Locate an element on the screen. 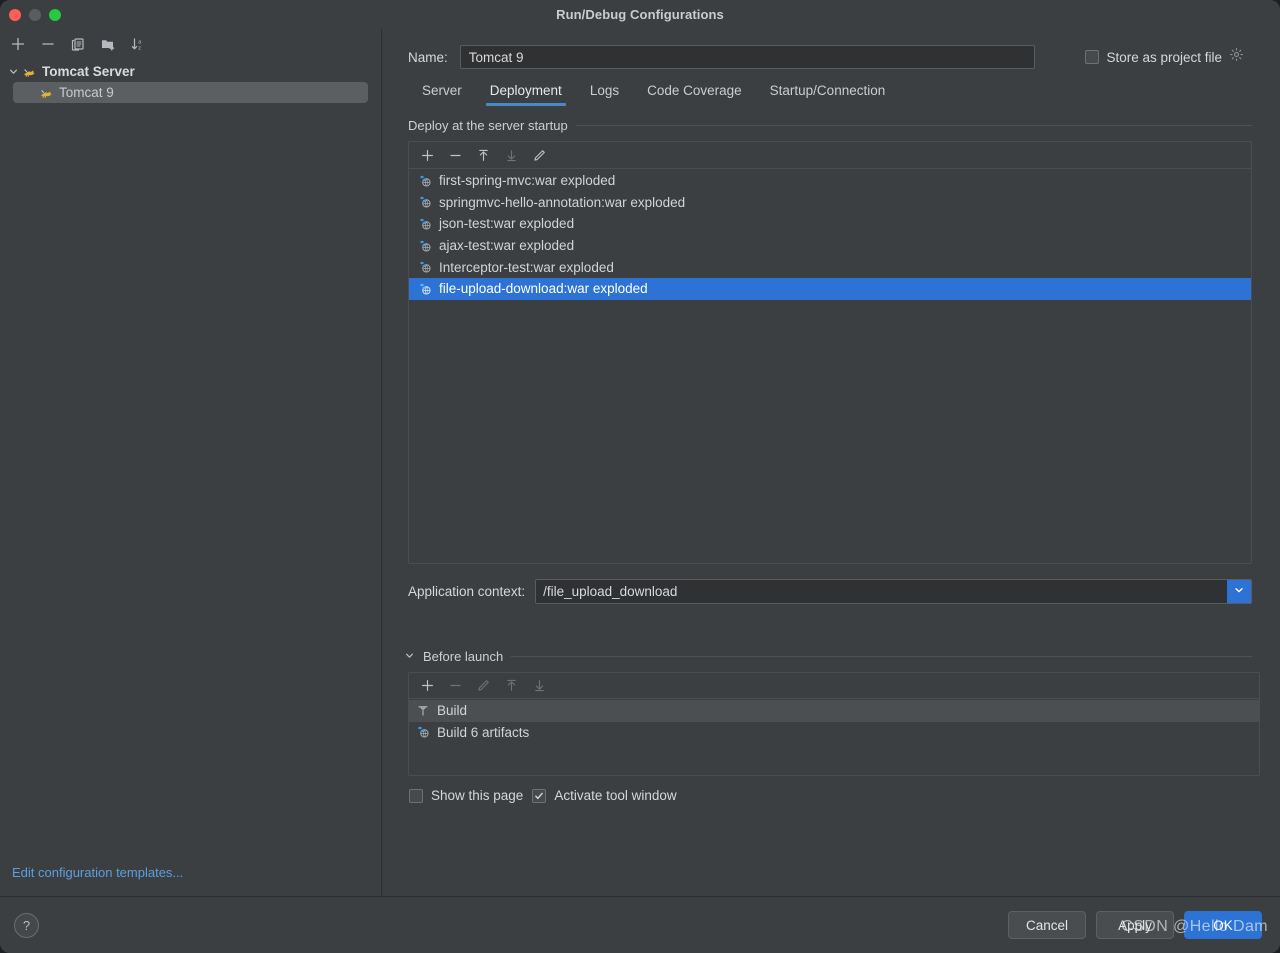  list-item: ajax-test:war exploded is located at coordinates (830, 246).